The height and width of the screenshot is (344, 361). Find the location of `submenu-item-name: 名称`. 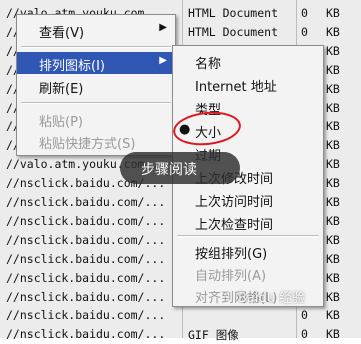

submenu-item-name: 名称 is located at coordinates (248, 61).